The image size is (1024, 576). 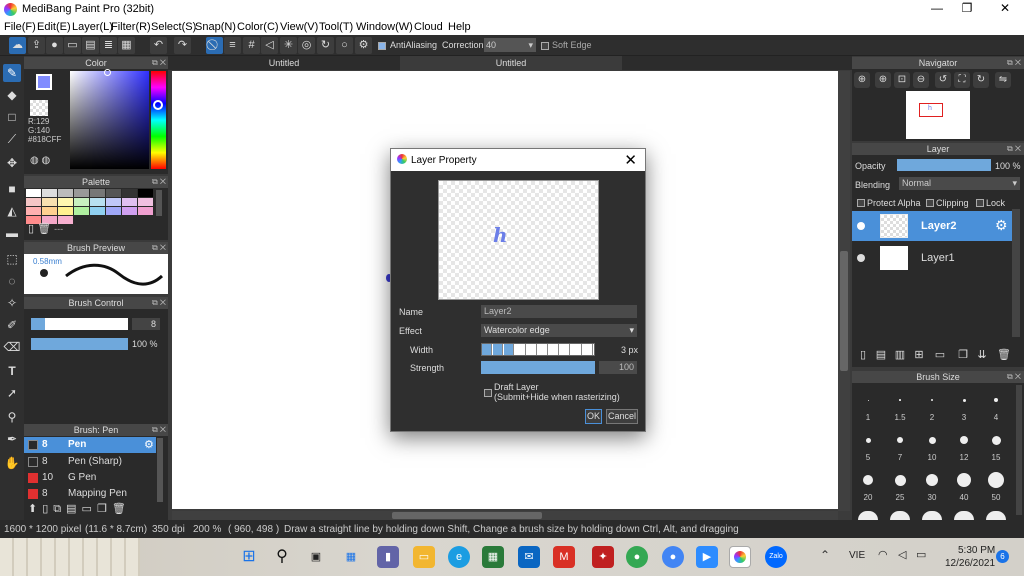 I want to click on dialog-close-icon: ✕, so click(x=630, y=160).